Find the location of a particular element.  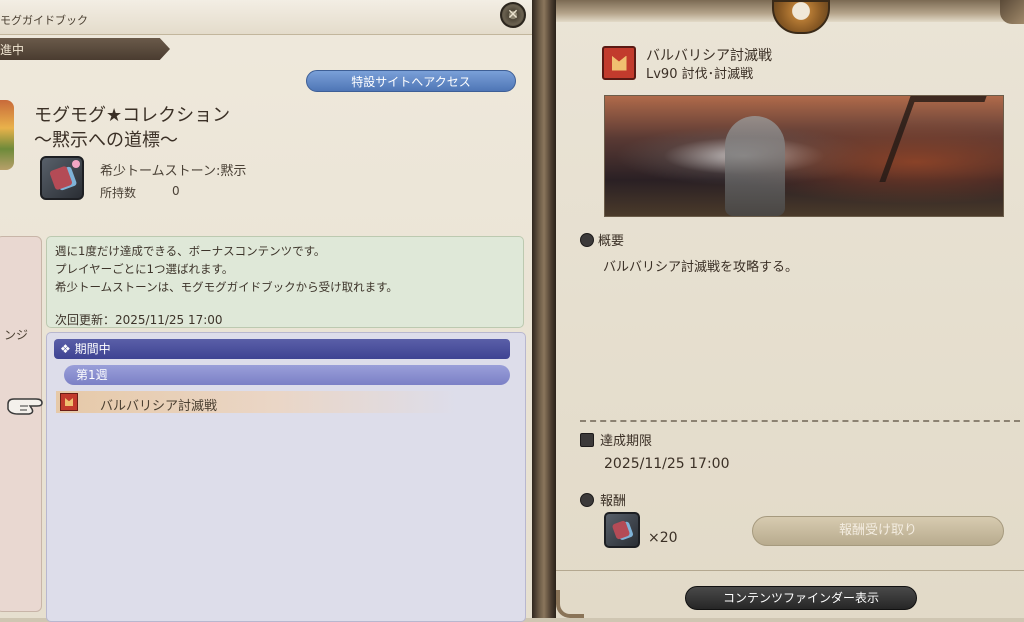

duty-finder-button: コンテンツファインダー表示 is located at coordinates (801, 598).